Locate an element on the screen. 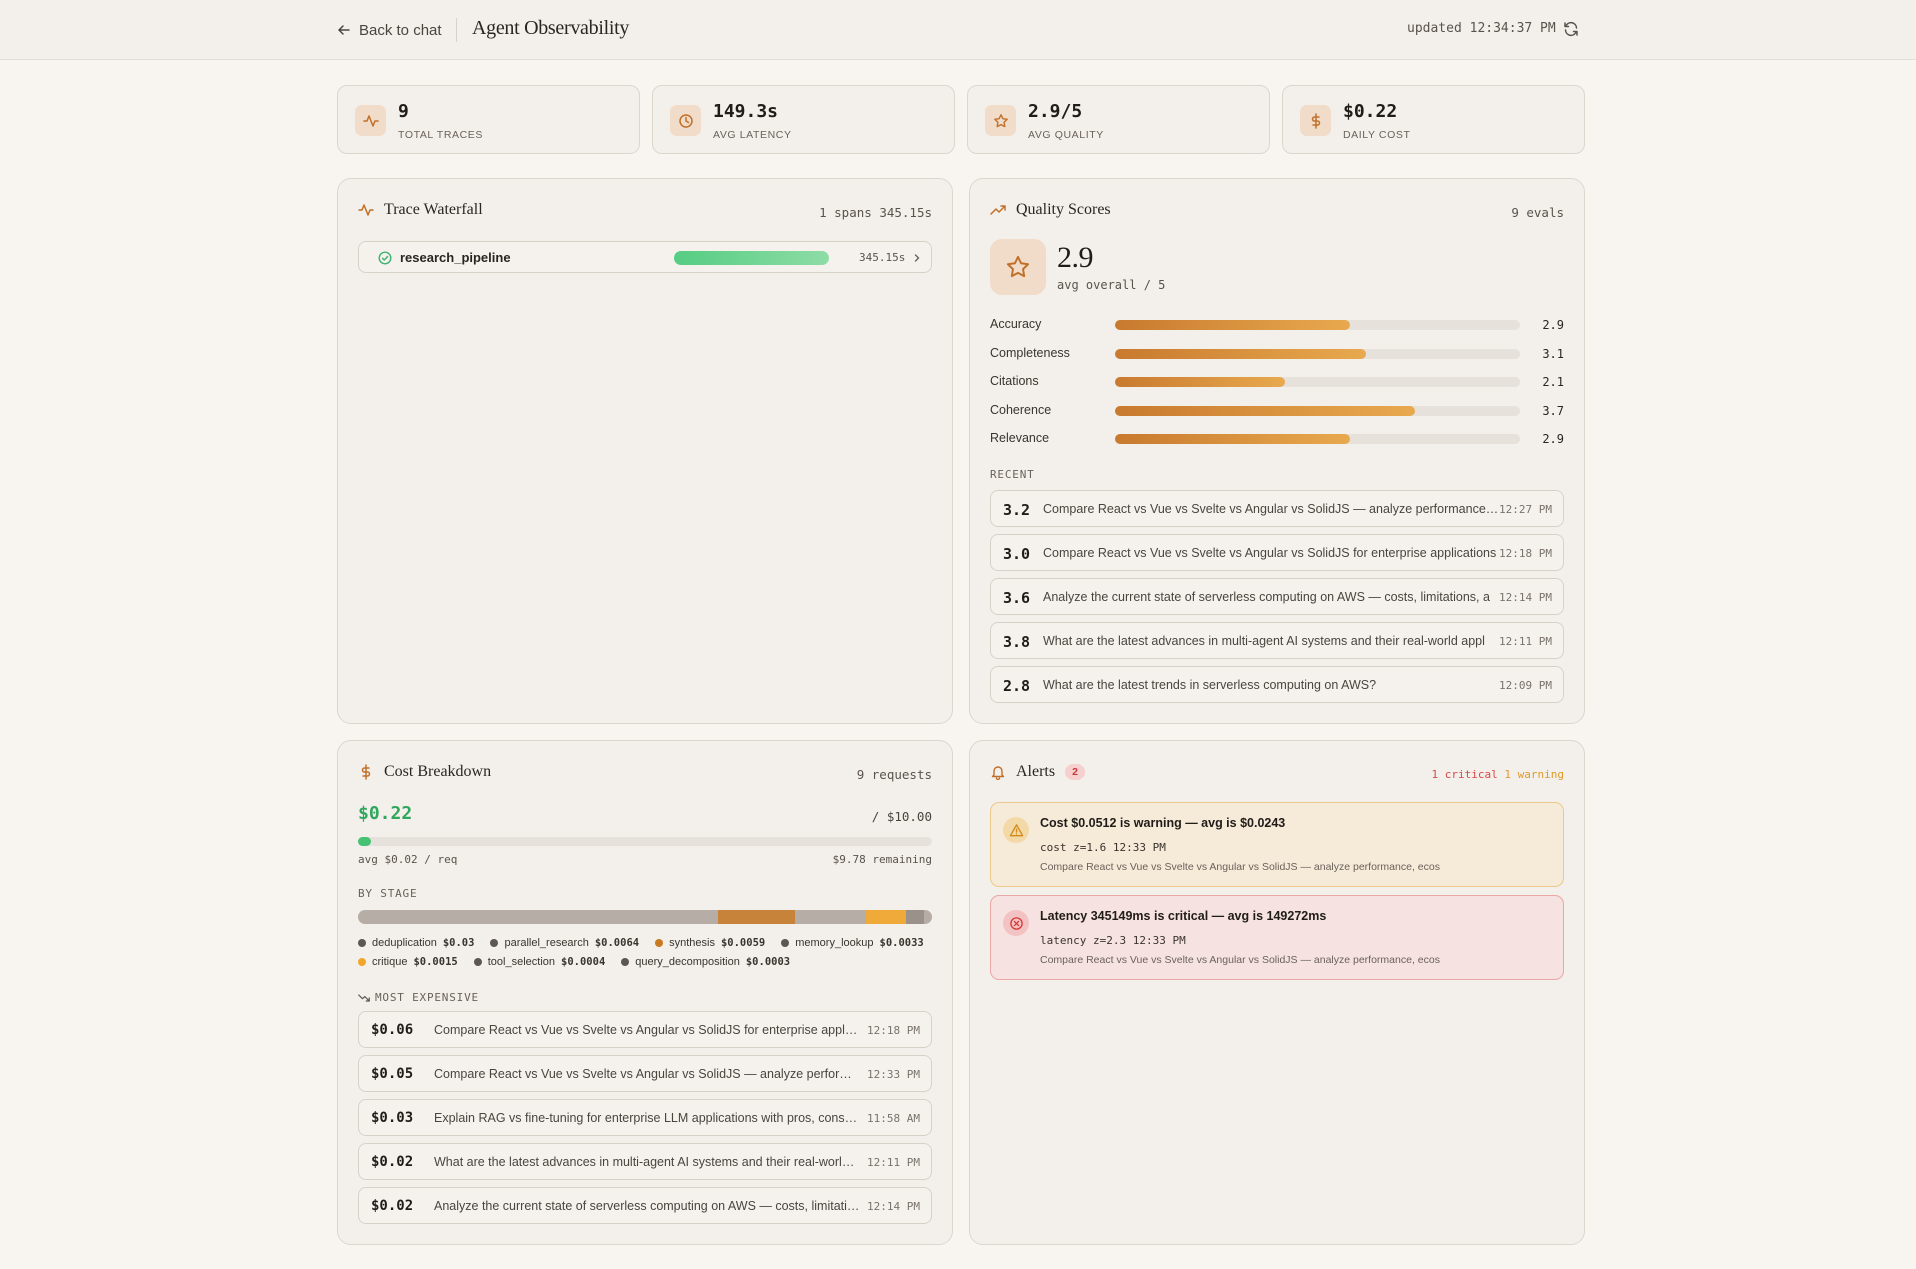 The height and width of the screenshot is (1269, 1916). eval-count: 9 evals is located at coordinates (1537, 212).